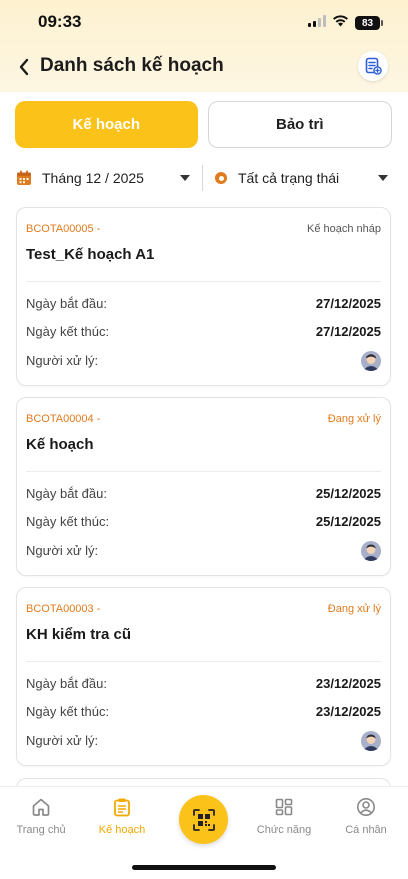 The width and height of the screenshot is (408, 879). I want to click on nav-item-home: Trang chủ, so click(41, 816).